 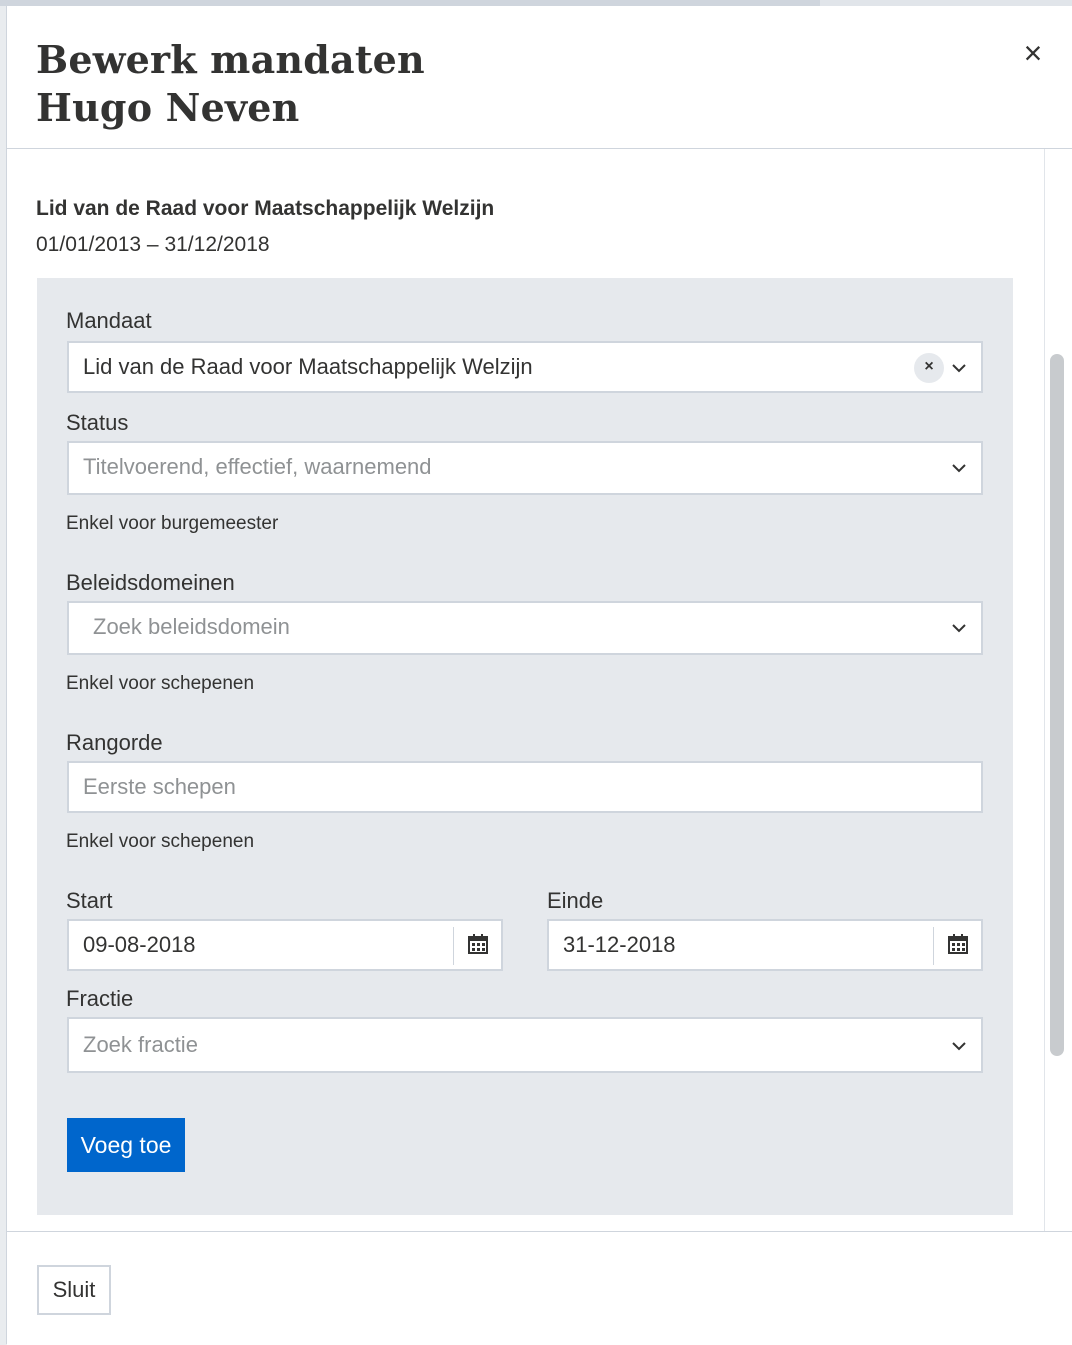 What do you see at coordinates (765, 945) in the screenshot?
I see `end-date-input: 31-12-2018` at bounding box center [765, 945].